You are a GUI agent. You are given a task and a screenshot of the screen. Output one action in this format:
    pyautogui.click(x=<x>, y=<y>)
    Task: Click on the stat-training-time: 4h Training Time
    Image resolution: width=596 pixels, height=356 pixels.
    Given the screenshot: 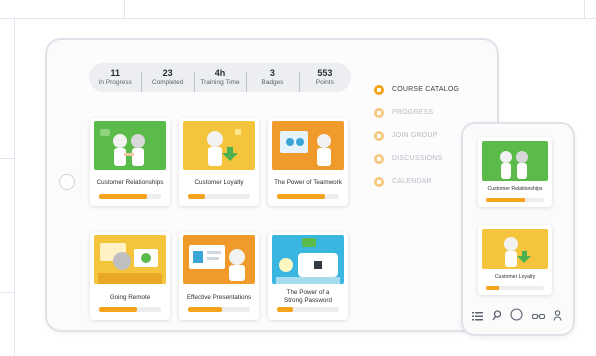 What is the action you would take?
    pyautogui.click(x=219, y=79)
    